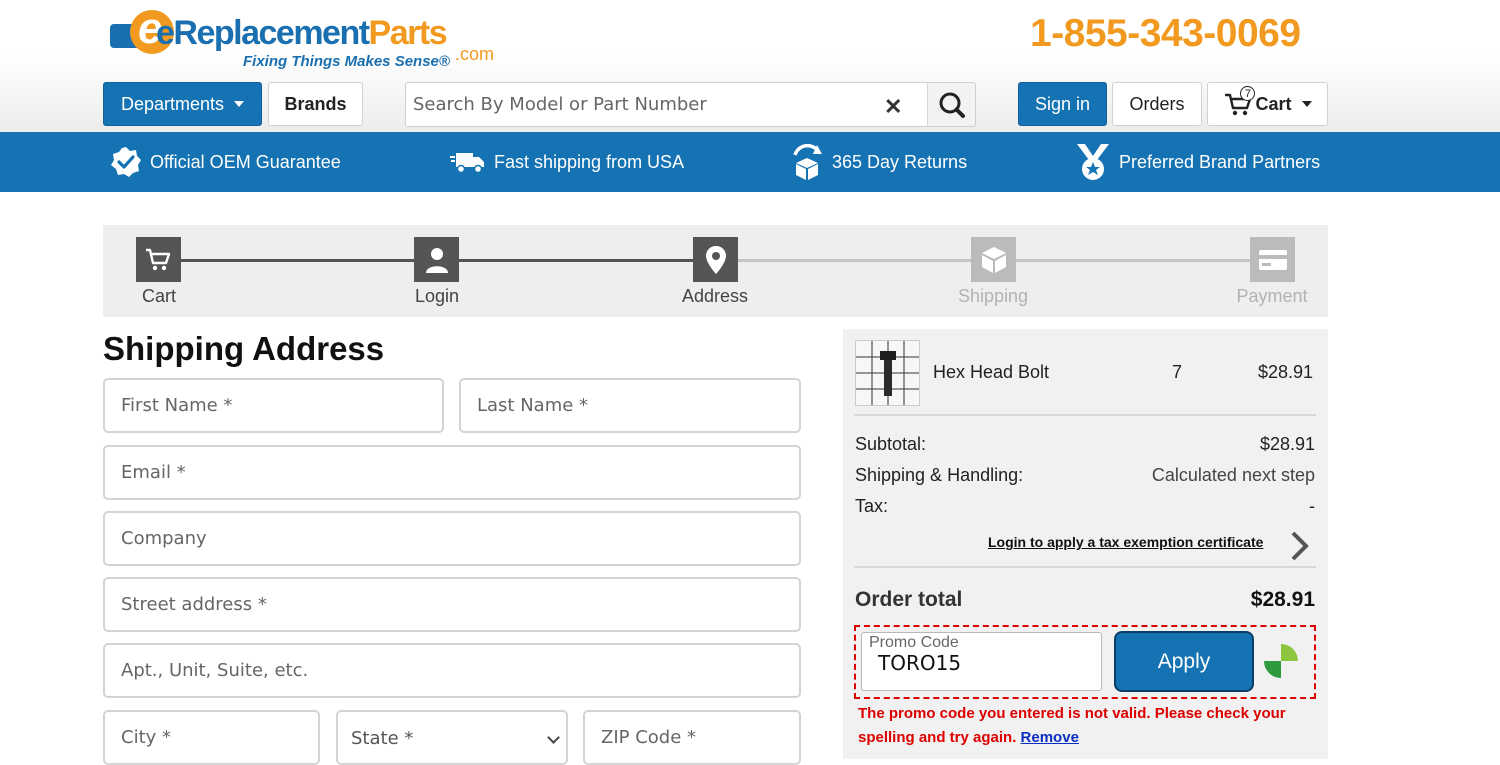 Image resolution: width=1500 pixels, height=765 pixels. Describe the element at coordinates (1273, 103) in the screenshot. I see `cart-label: Cart` at that location.